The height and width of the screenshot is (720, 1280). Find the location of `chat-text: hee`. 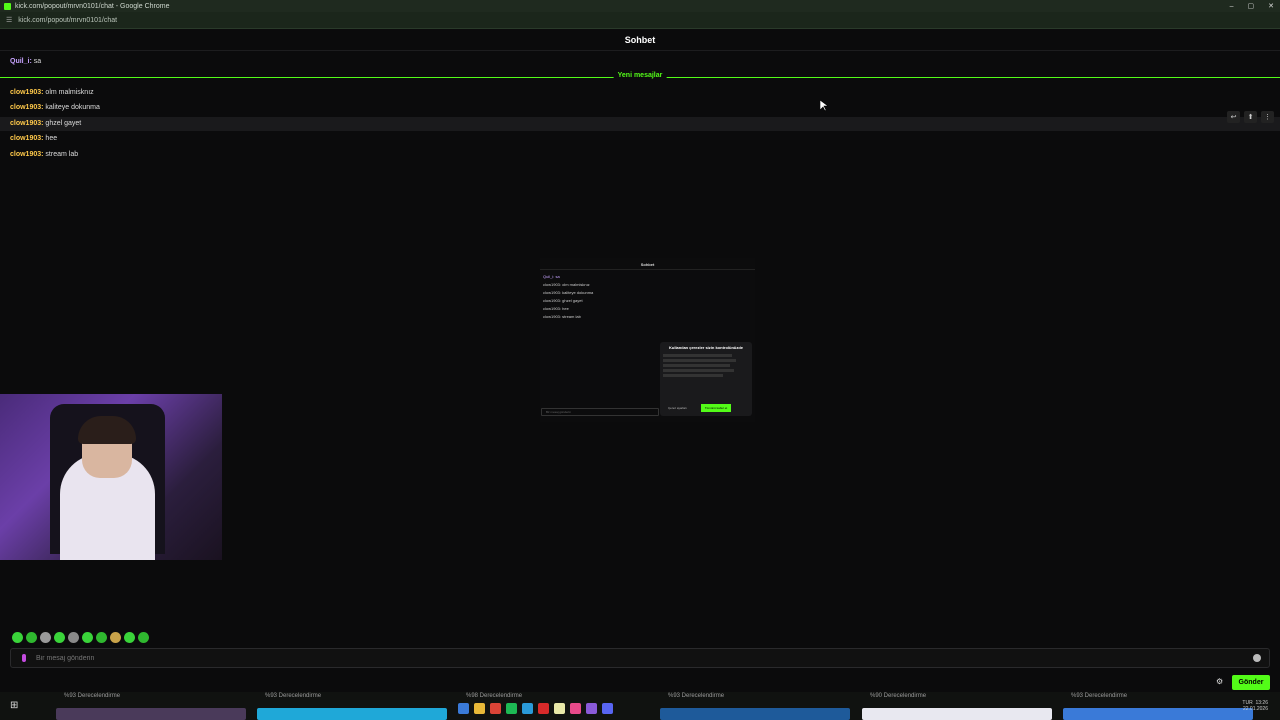

chat-text: hee is located at coordinates (51, 138).